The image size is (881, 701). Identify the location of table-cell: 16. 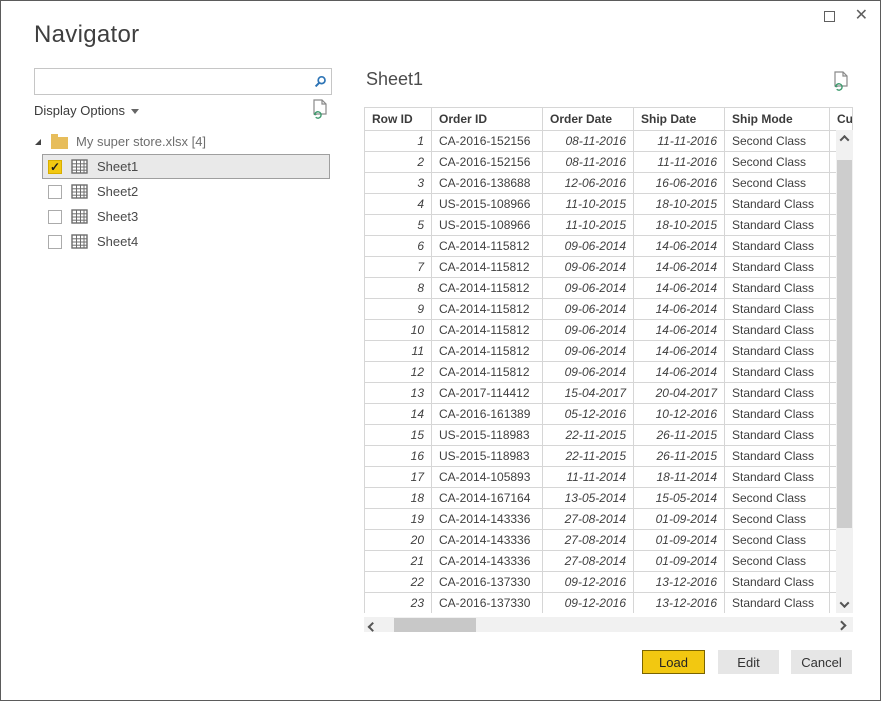
(398, 456).